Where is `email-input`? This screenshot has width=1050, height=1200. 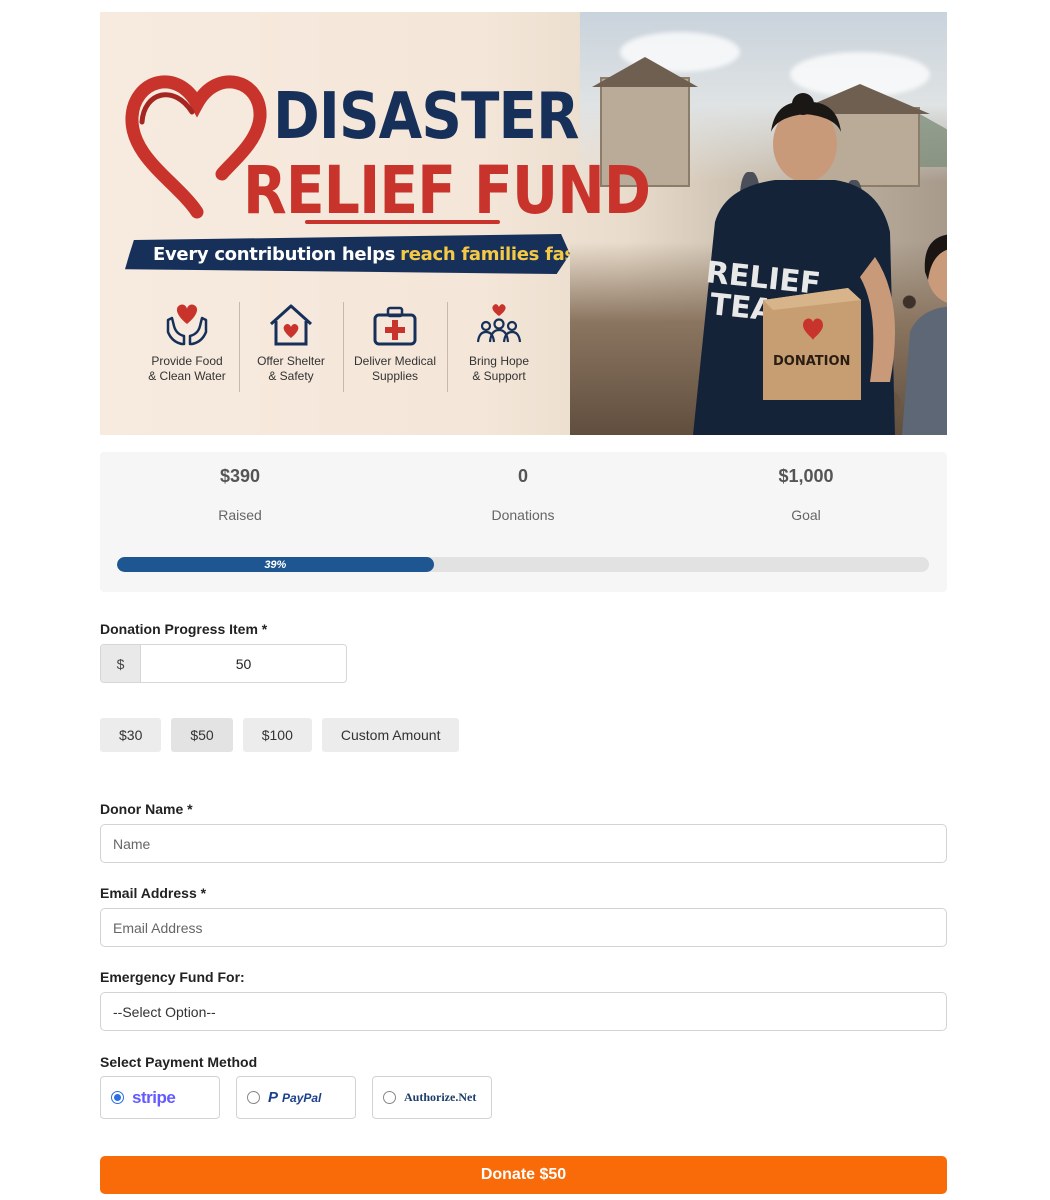 email-input is located at coordinates (523, 927).